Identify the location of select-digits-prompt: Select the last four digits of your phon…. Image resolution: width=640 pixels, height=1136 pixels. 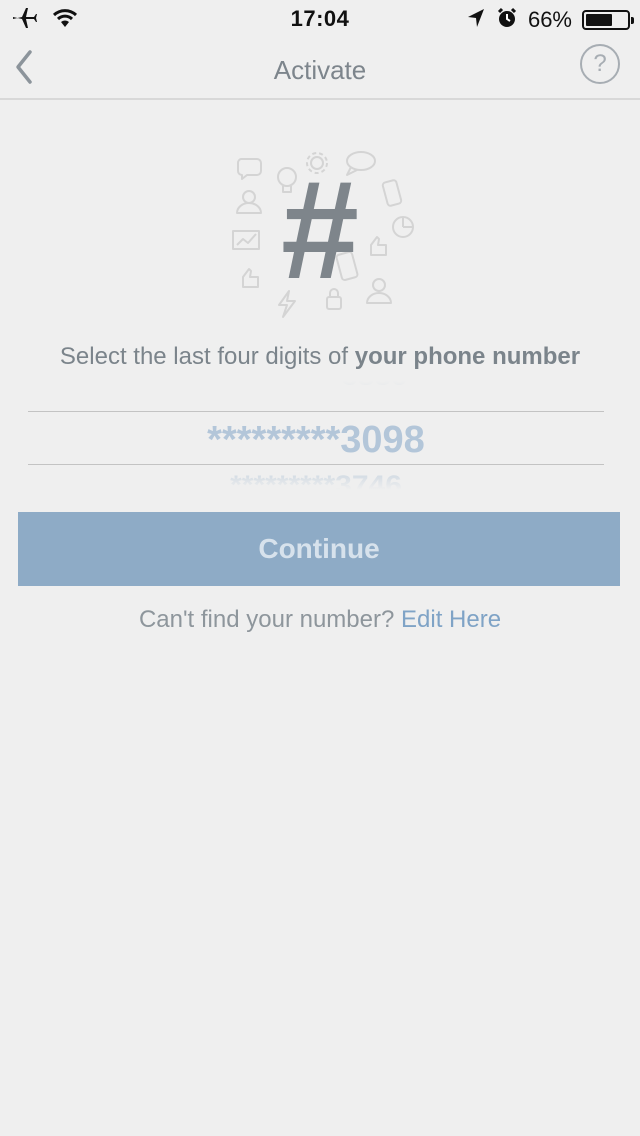
(320, 357).